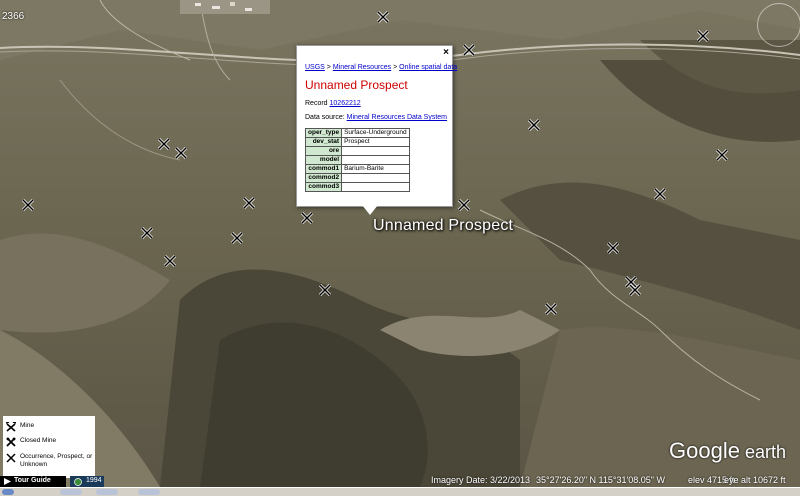 The width and height of the screenshot is (800, 496). Describe the element at coordinates (375, 133) in the screenshot. I see `attribute-value: Surface-Underground` at that location.